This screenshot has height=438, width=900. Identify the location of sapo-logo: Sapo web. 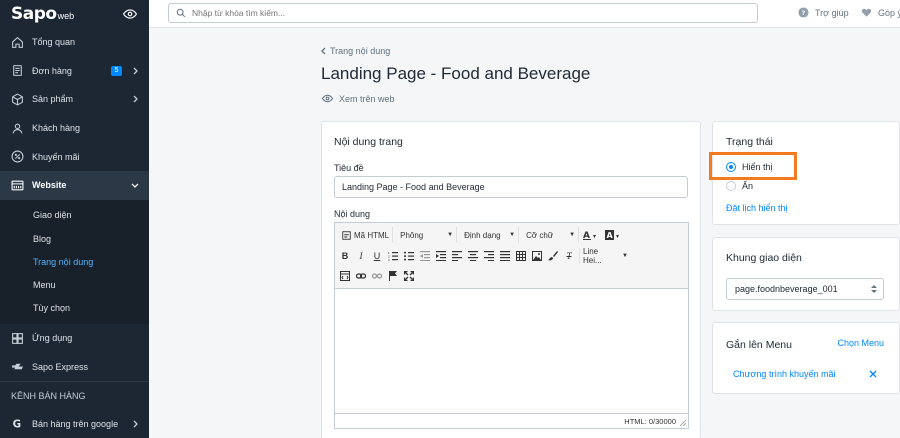
(42, 14).